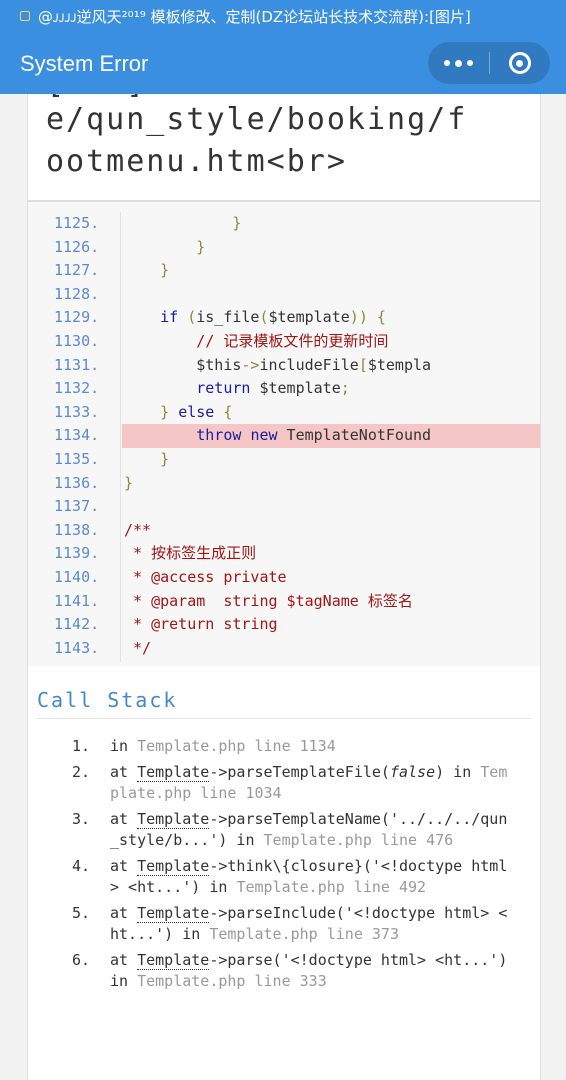 This screenshot has height=1080, width=566. I want to click on target-close-icon, so click(519, 63).